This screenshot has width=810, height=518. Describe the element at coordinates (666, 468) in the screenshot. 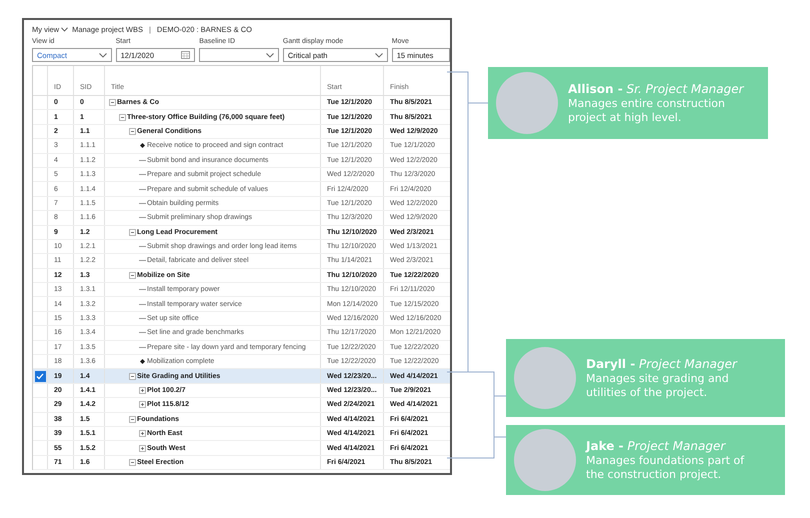

I see `manager-description: Manages foundations part of the construction project.` at that location.